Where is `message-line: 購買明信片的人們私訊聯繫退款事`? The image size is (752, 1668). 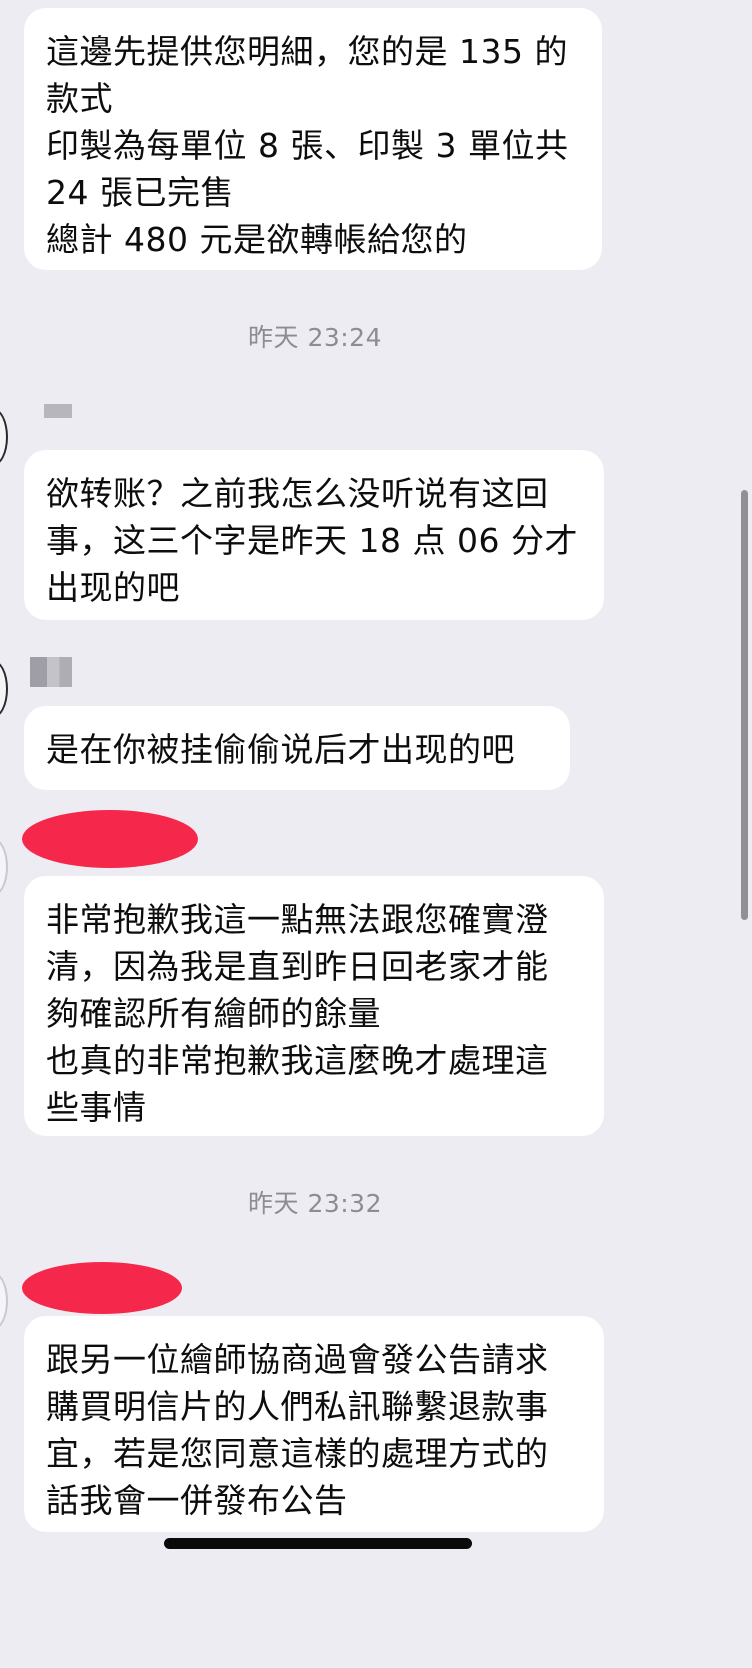
message-line: 購買明信片的人們私訊聯繫退款事 is located at coordinates (297, 1406).